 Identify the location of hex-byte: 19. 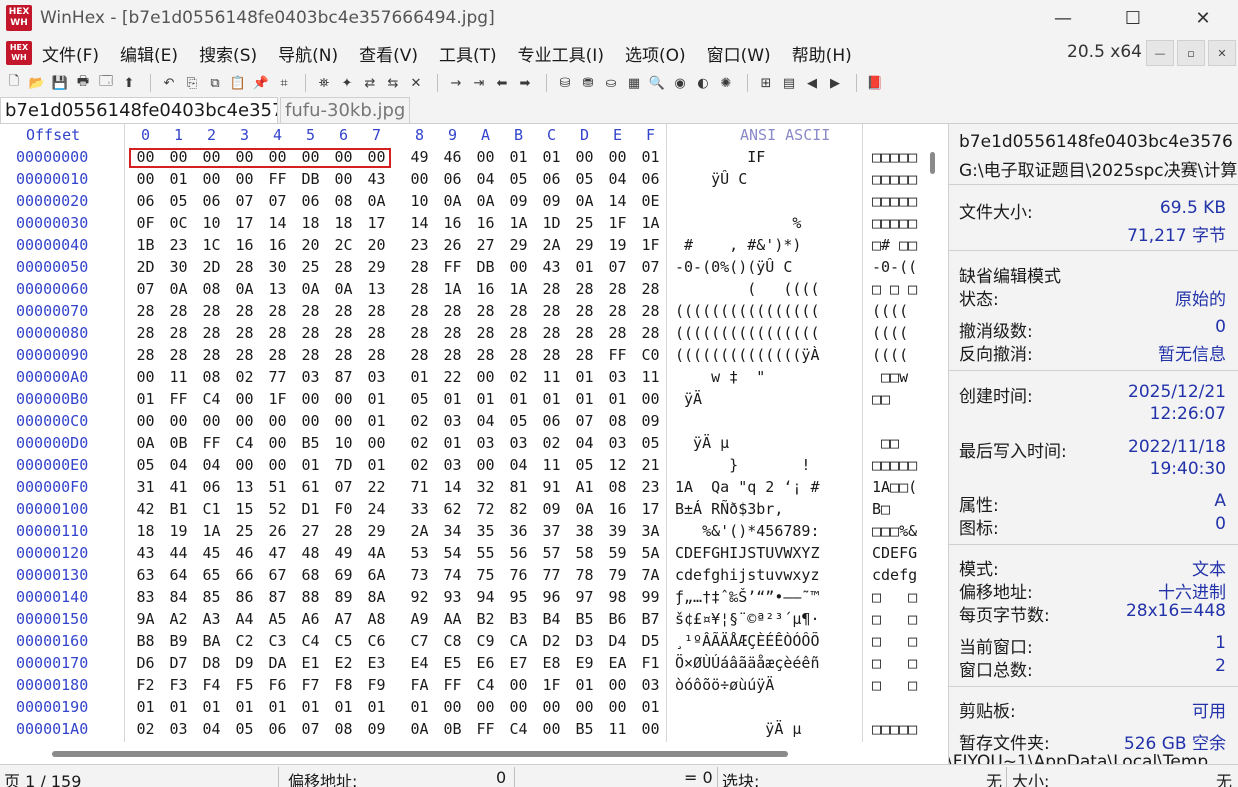
(617, 245).